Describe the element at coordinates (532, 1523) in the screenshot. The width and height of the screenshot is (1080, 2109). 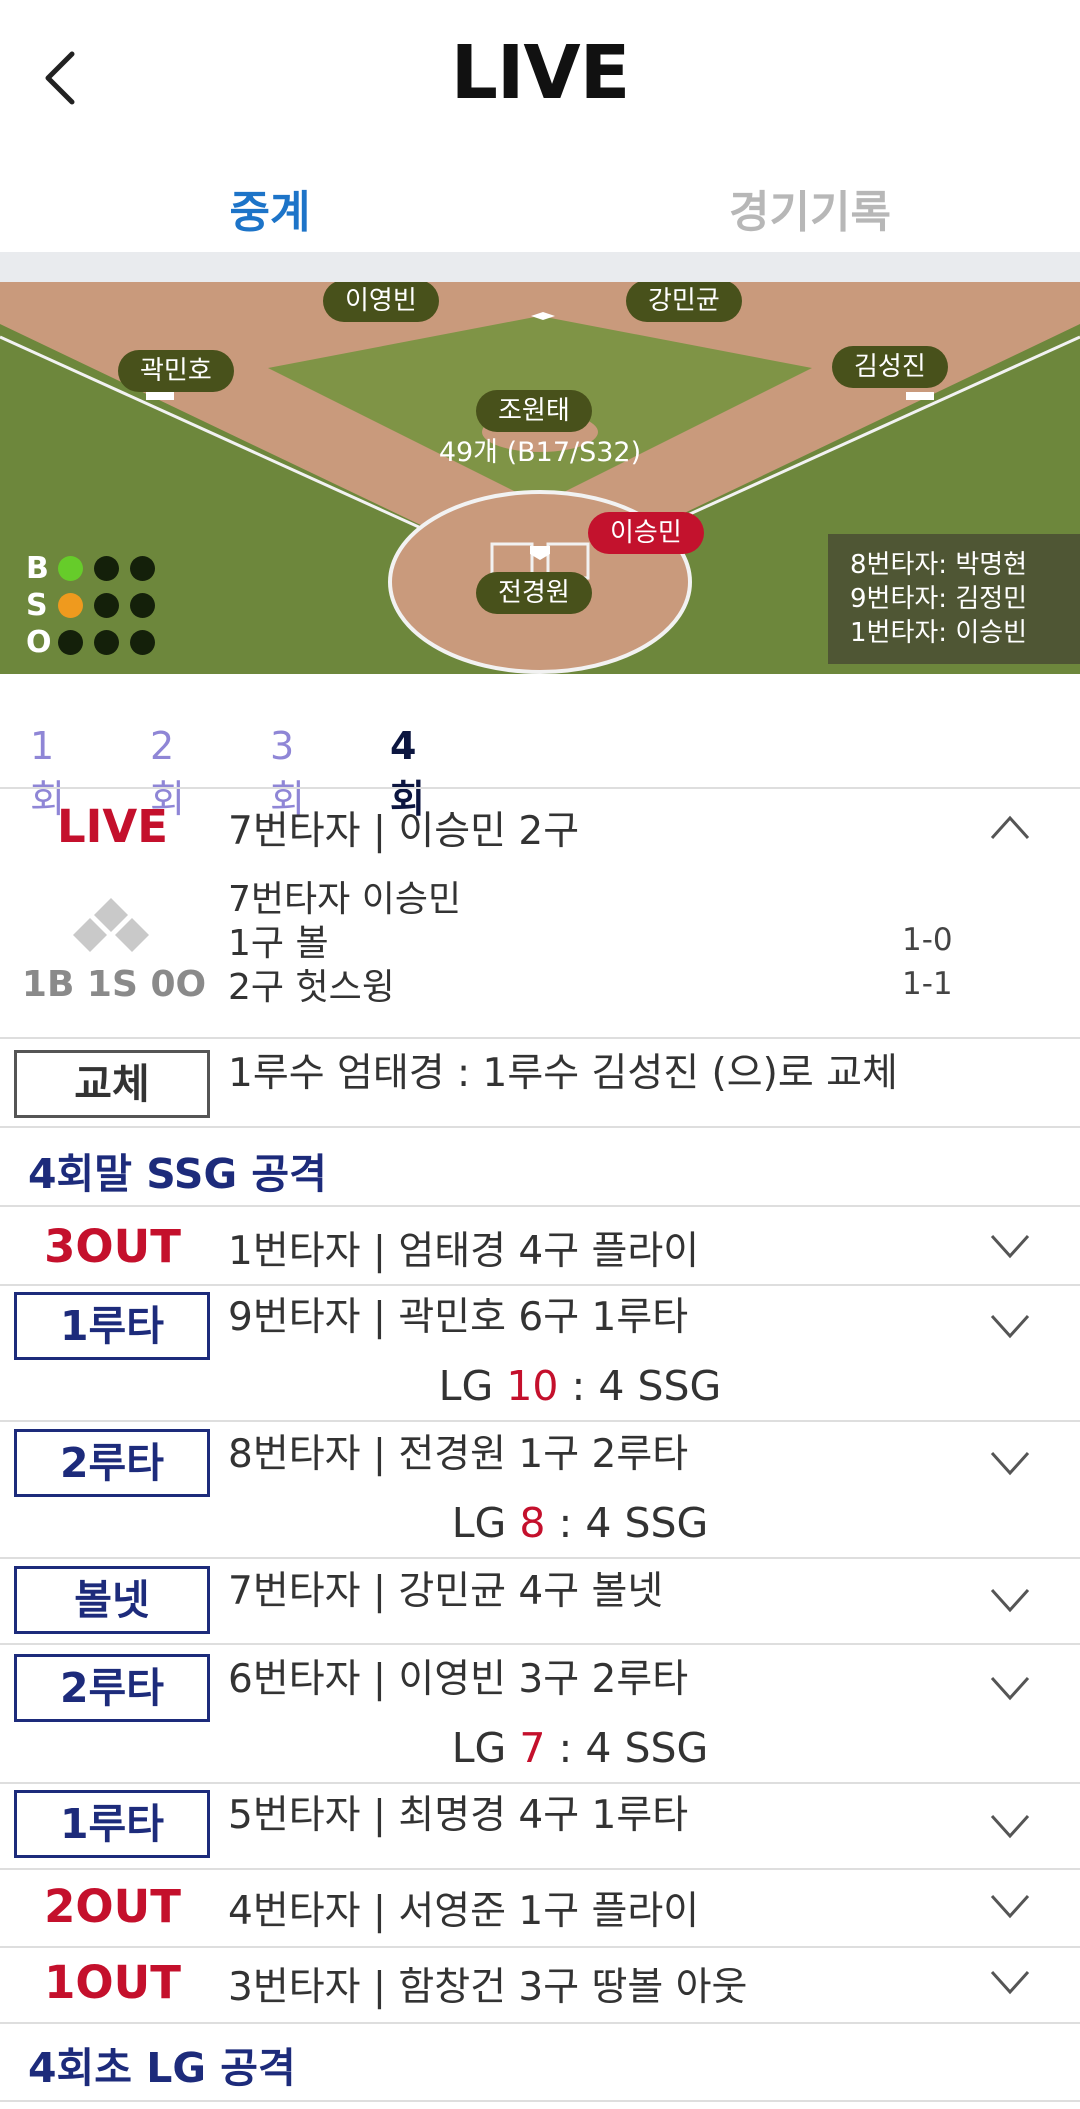
I see `score-highlight: 8` at that location.